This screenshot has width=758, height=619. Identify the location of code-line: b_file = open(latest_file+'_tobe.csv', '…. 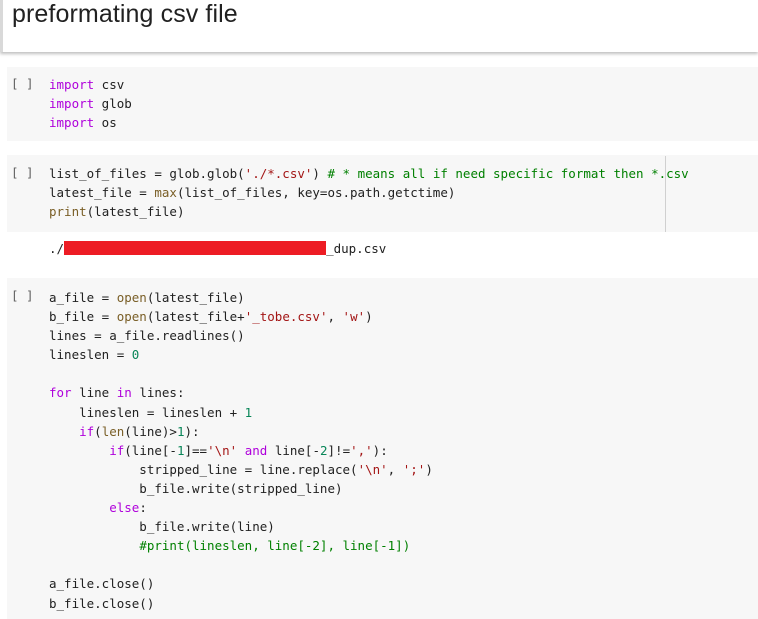
(211, 317).